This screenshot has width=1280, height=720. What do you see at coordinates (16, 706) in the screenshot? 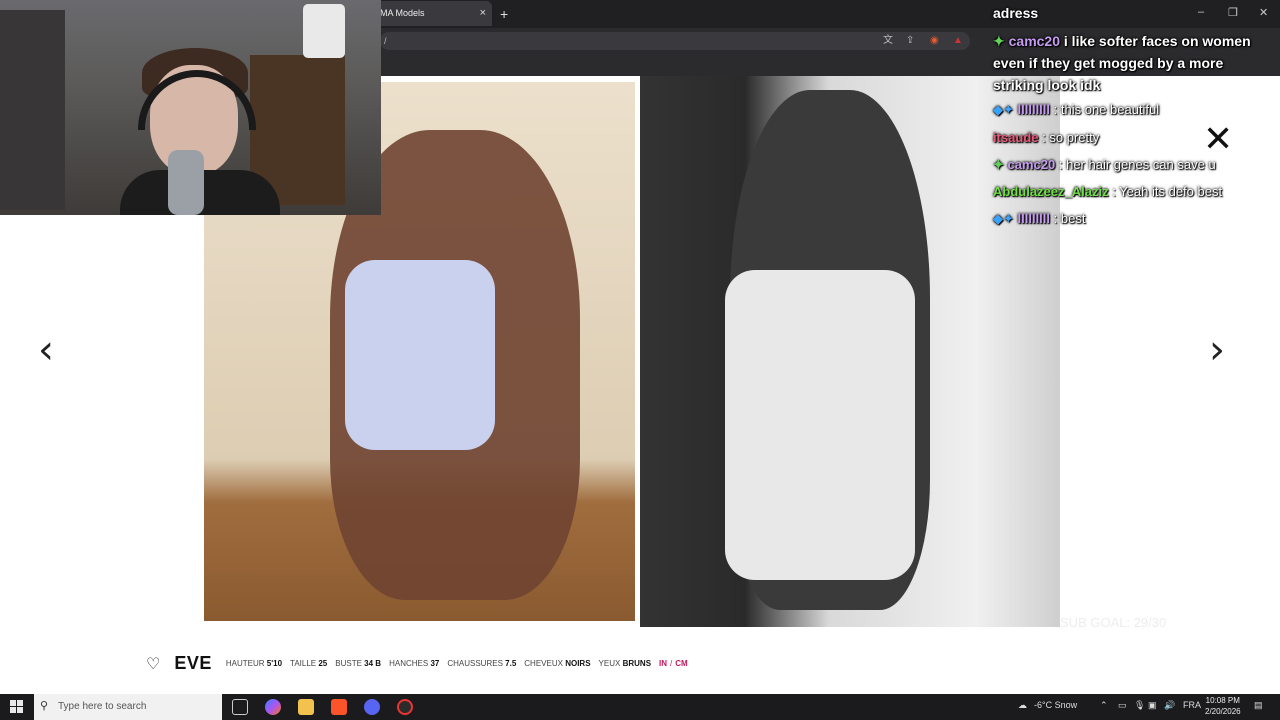
I see `windows-start-icon` at bounding box center [16, 706].